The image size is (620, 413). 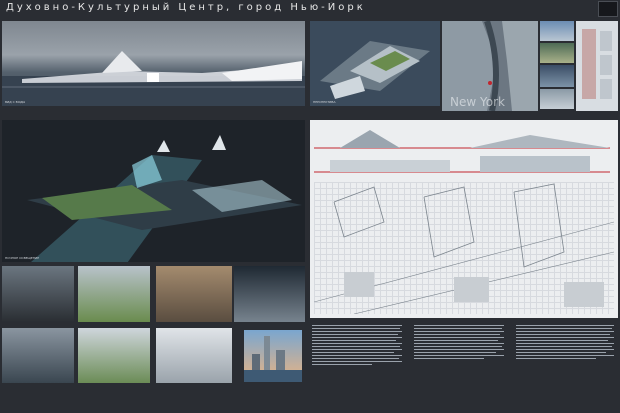 I want to click on location-plan-panel, so click(x=597, y=66).